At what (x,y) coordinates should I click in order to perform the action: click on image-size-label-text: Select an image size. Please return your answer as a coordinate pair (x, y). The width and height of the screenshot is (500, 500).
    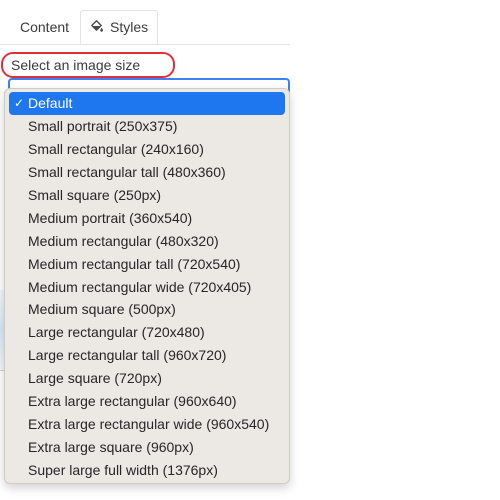
    Looking at the image, I should click on (76, 65).